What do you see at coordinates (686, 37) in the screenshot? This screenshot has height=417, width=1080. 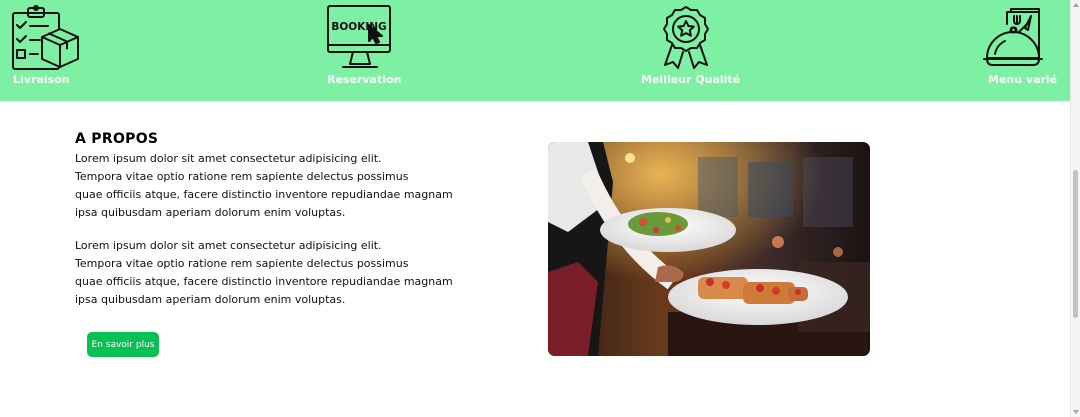 I see `quality-award-badge-icon` at bounding box center [686, 37].